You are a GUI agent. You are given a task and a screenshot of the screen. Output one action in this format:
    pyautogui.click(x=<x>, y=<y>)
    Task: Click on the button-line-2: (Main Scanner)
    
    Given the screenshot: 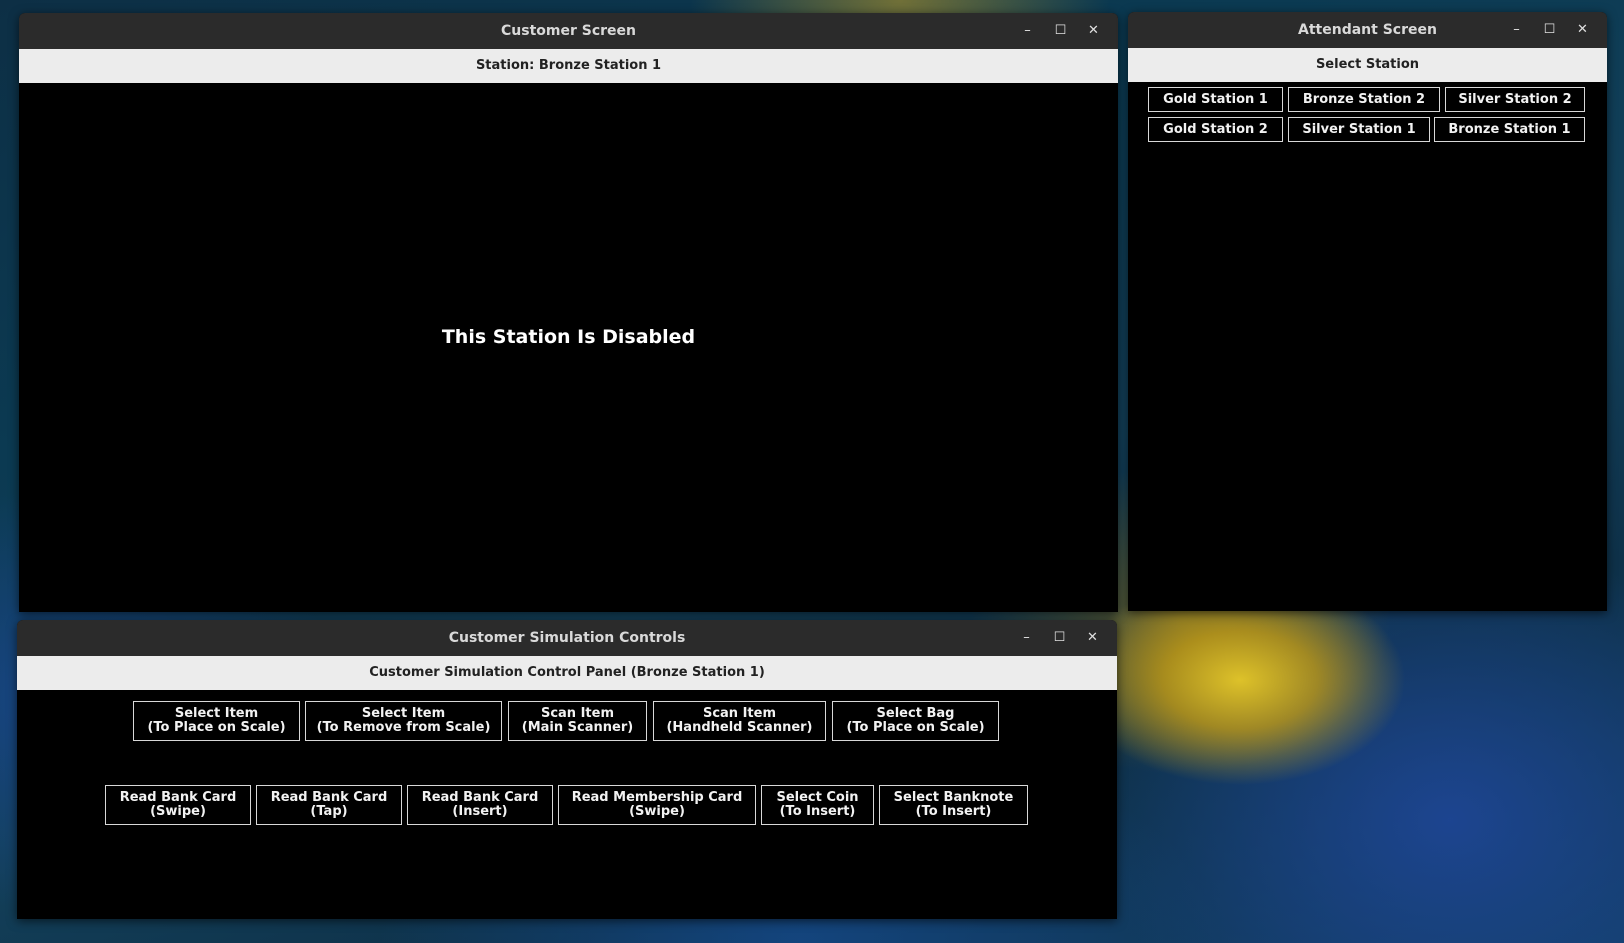 What is the action you would take?
    pyautogui.click(x=577, y=727)
    